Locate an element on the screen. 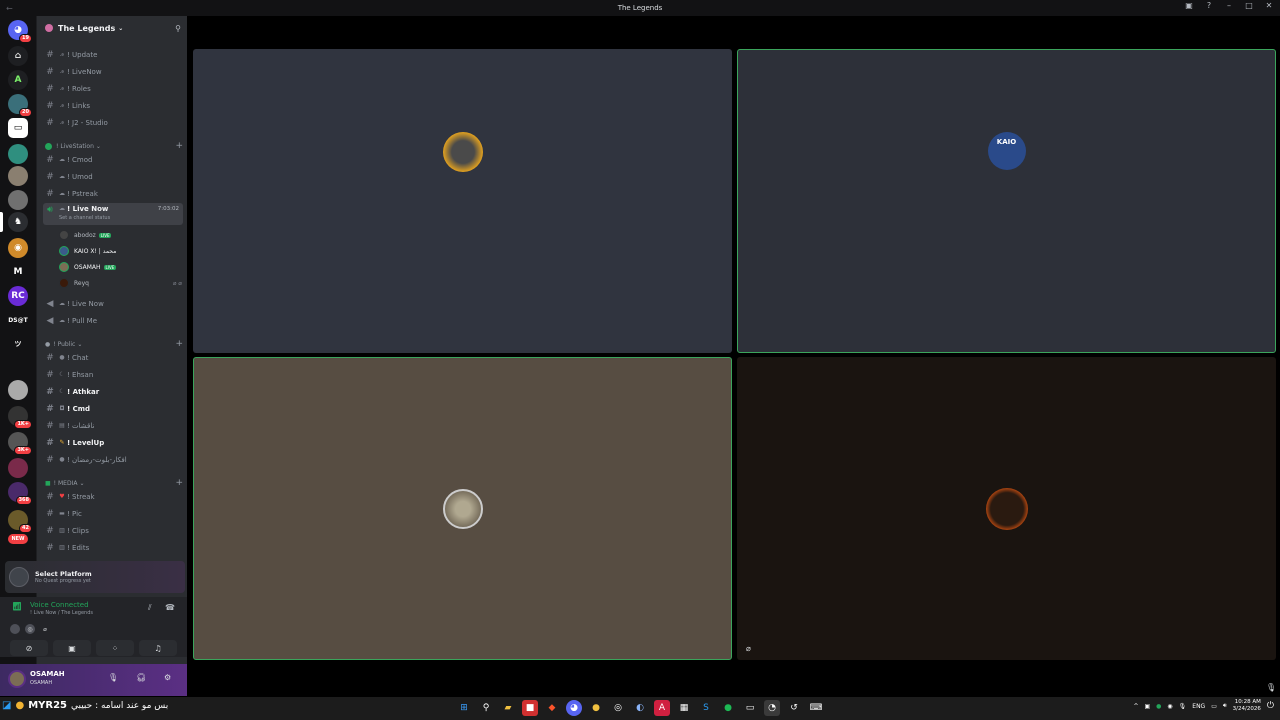  folder-icon: ▰ is located at coordinates (508, 708).